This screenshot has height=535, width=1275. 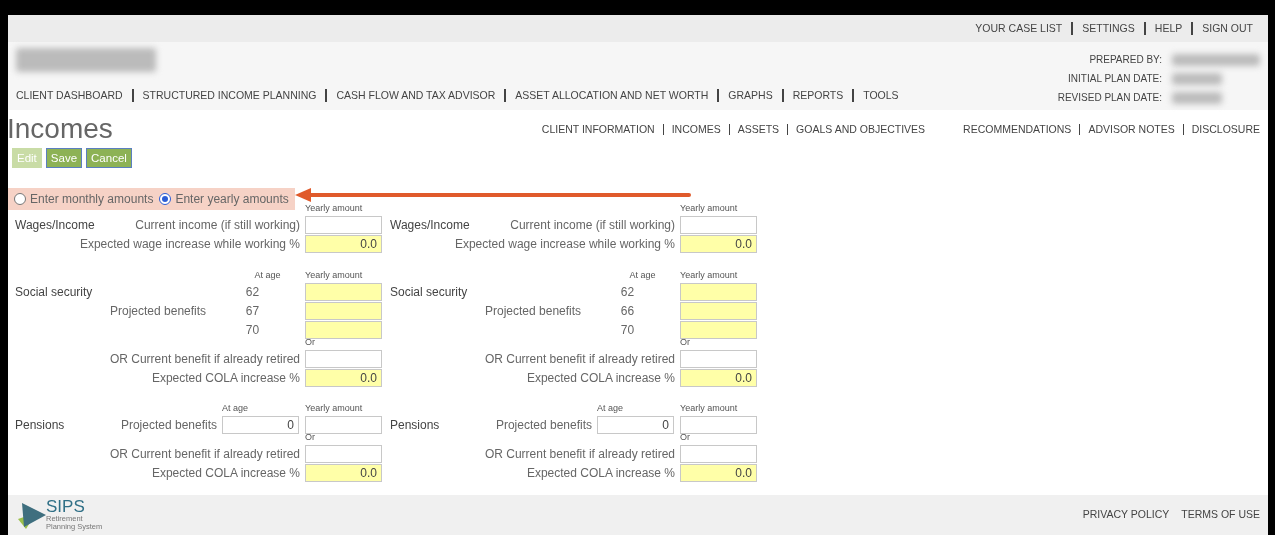 I want to click on top-link: SETTINGS, so click(x=1107, y=28).